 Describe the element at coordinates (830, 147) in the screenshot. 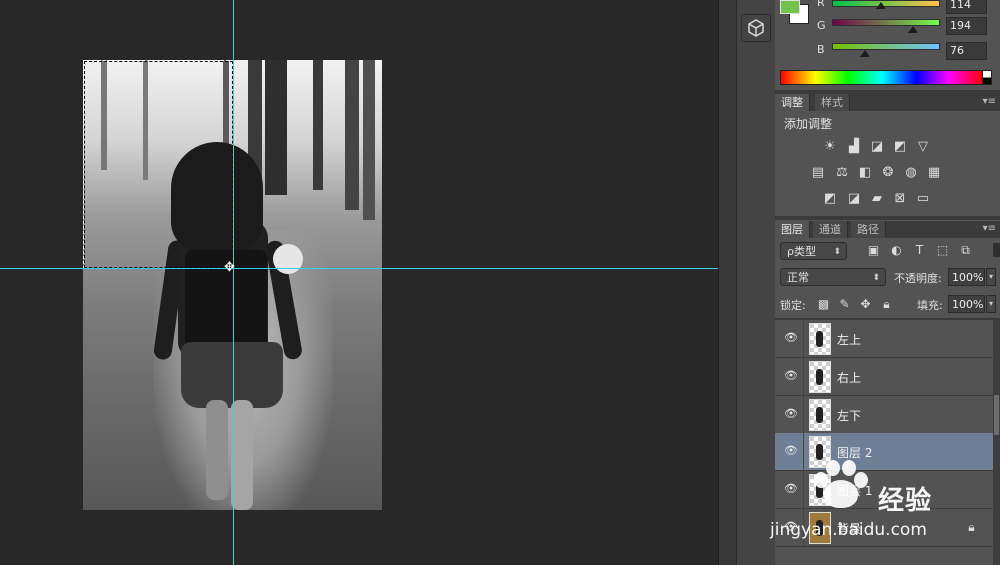

I see `brightness-contrast-icon: ☀` at that location.